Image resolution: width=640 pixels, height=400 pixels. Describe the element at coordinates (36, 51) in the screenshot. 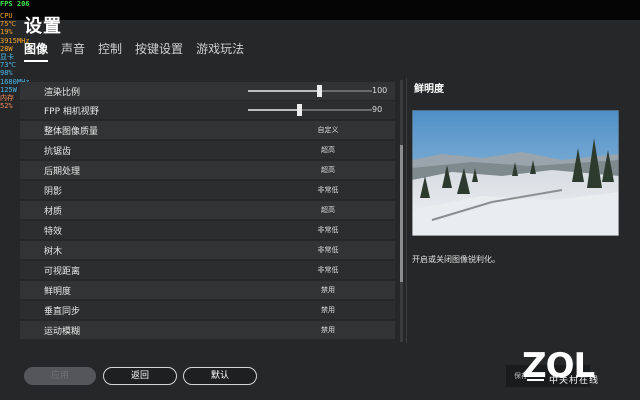

I see `tab-graphics: 图像` at that location.